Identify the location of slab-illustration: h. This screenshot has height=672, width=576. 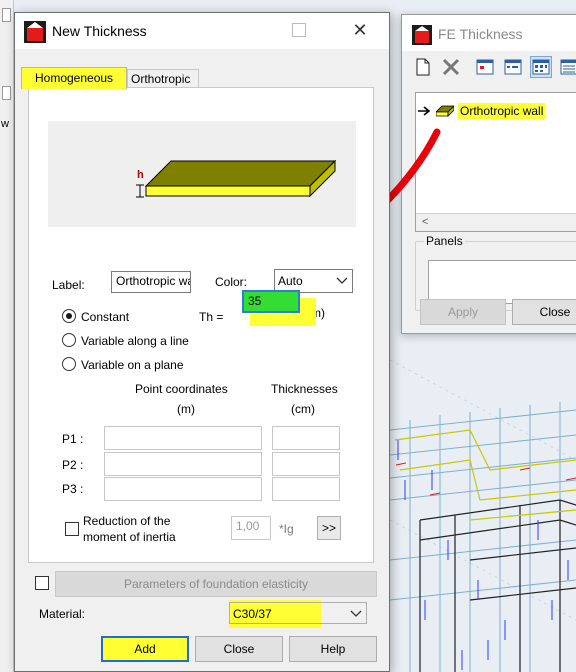
(236, 178).